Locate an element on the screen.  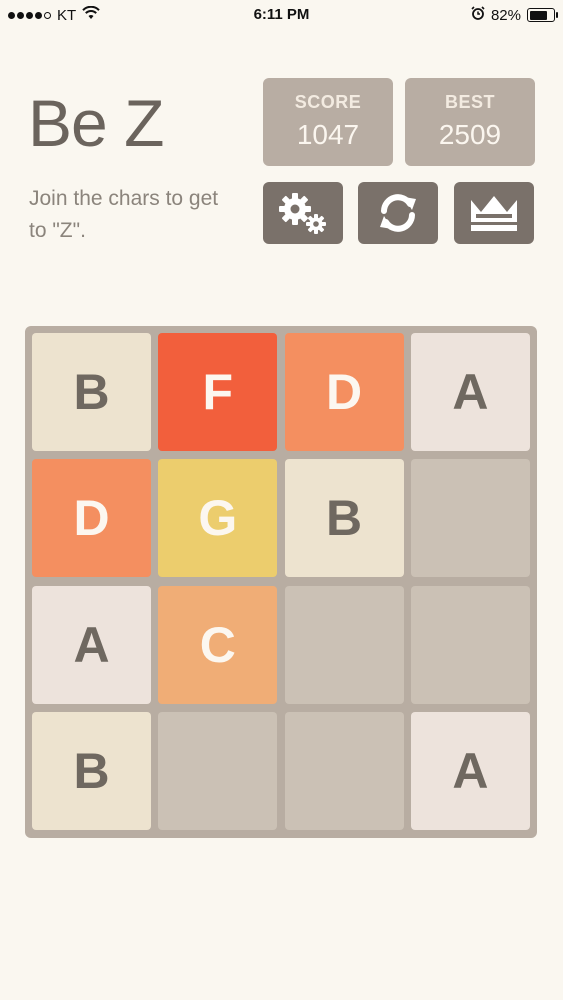
refresh-icon is located at coordinates (398, 213).